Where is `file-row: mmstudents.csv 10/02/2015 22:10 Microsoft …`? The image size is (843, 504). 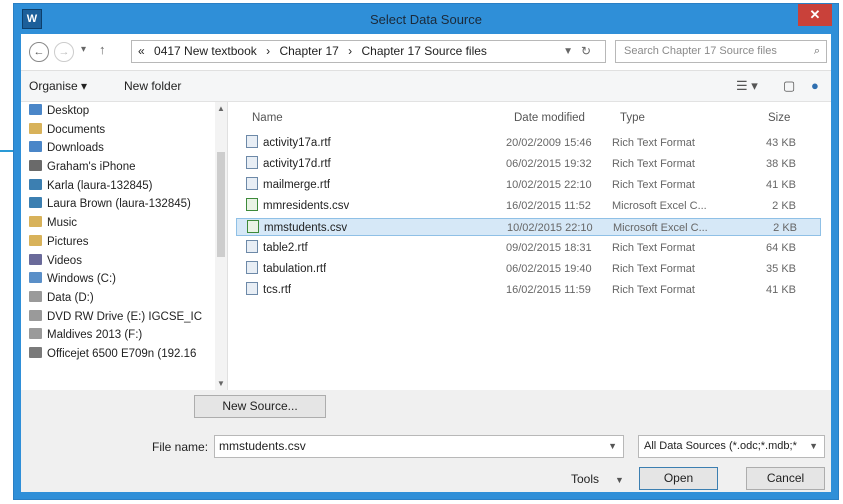 file-row: mmstudents.csv 10/02/2015 22:10 Microsoft … is located at coordinates (528, 227).